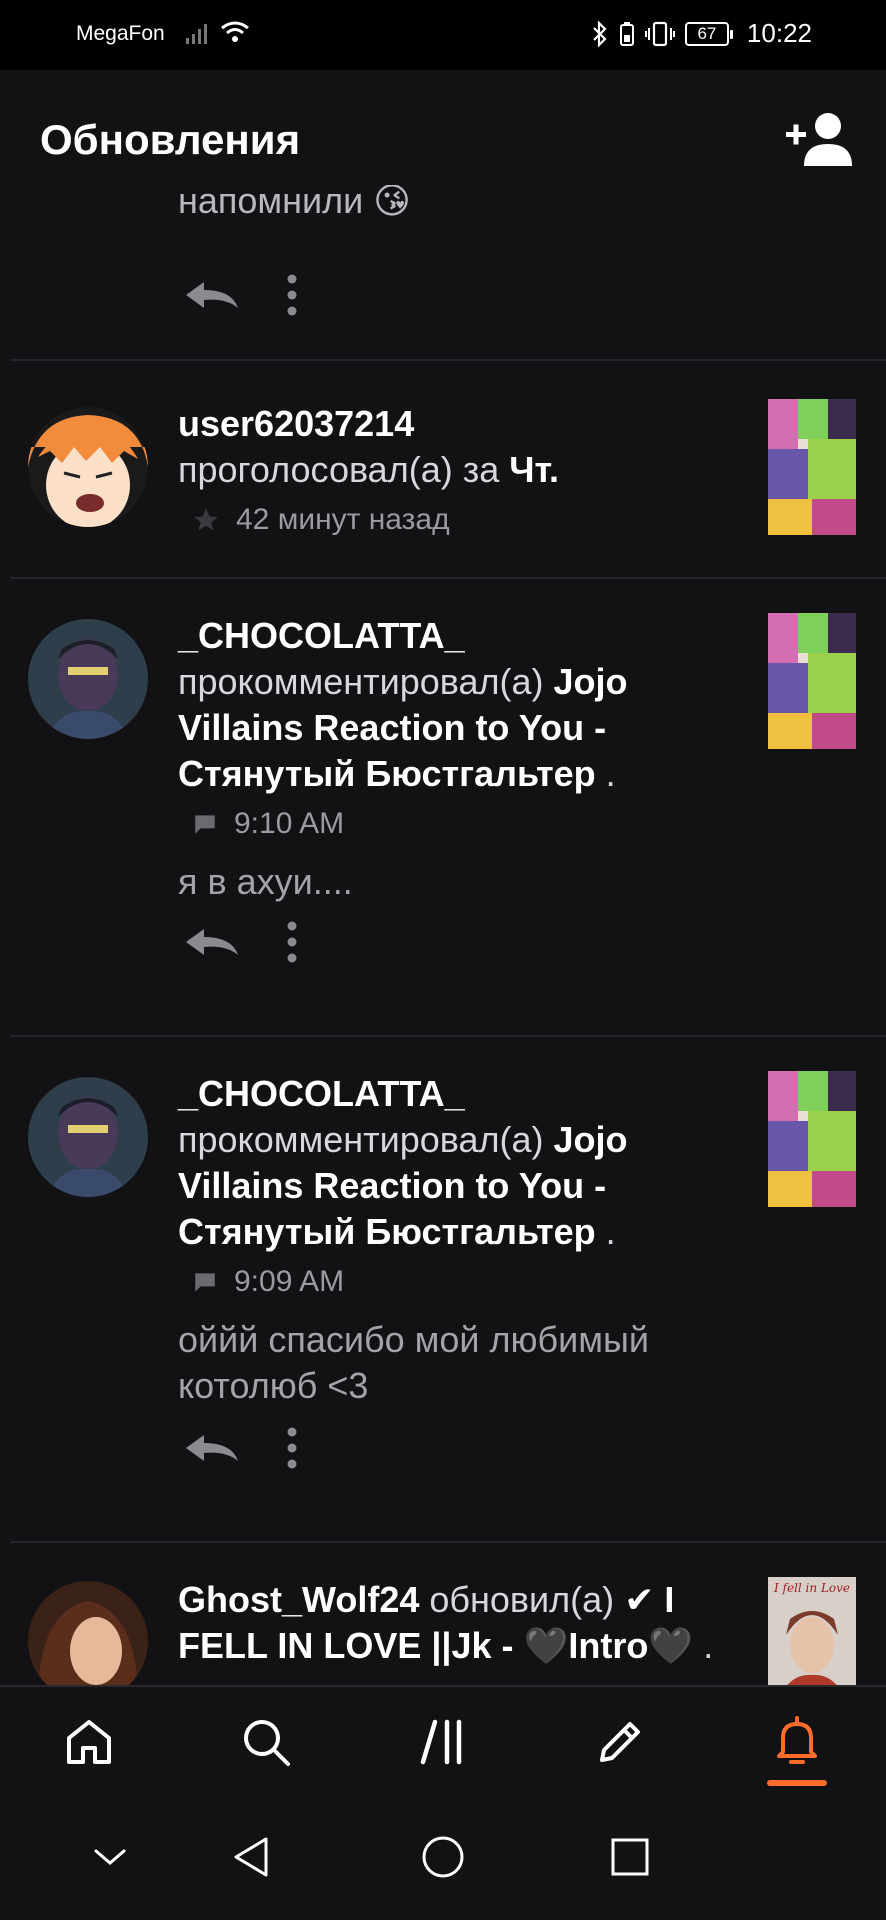  Describe the element at coordinates (465, 824) in the screenshot. I see `item-meta: 9:10 AM` at that location.